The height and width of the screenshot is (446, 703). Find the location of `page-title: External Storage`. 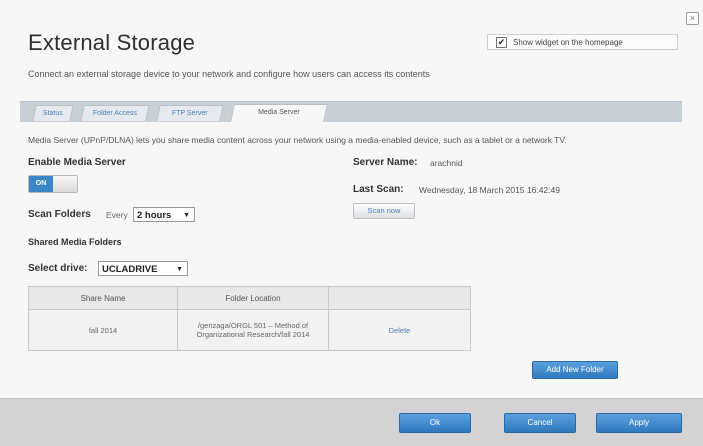

page-title: External Storage is located at coordinates (112, 42).